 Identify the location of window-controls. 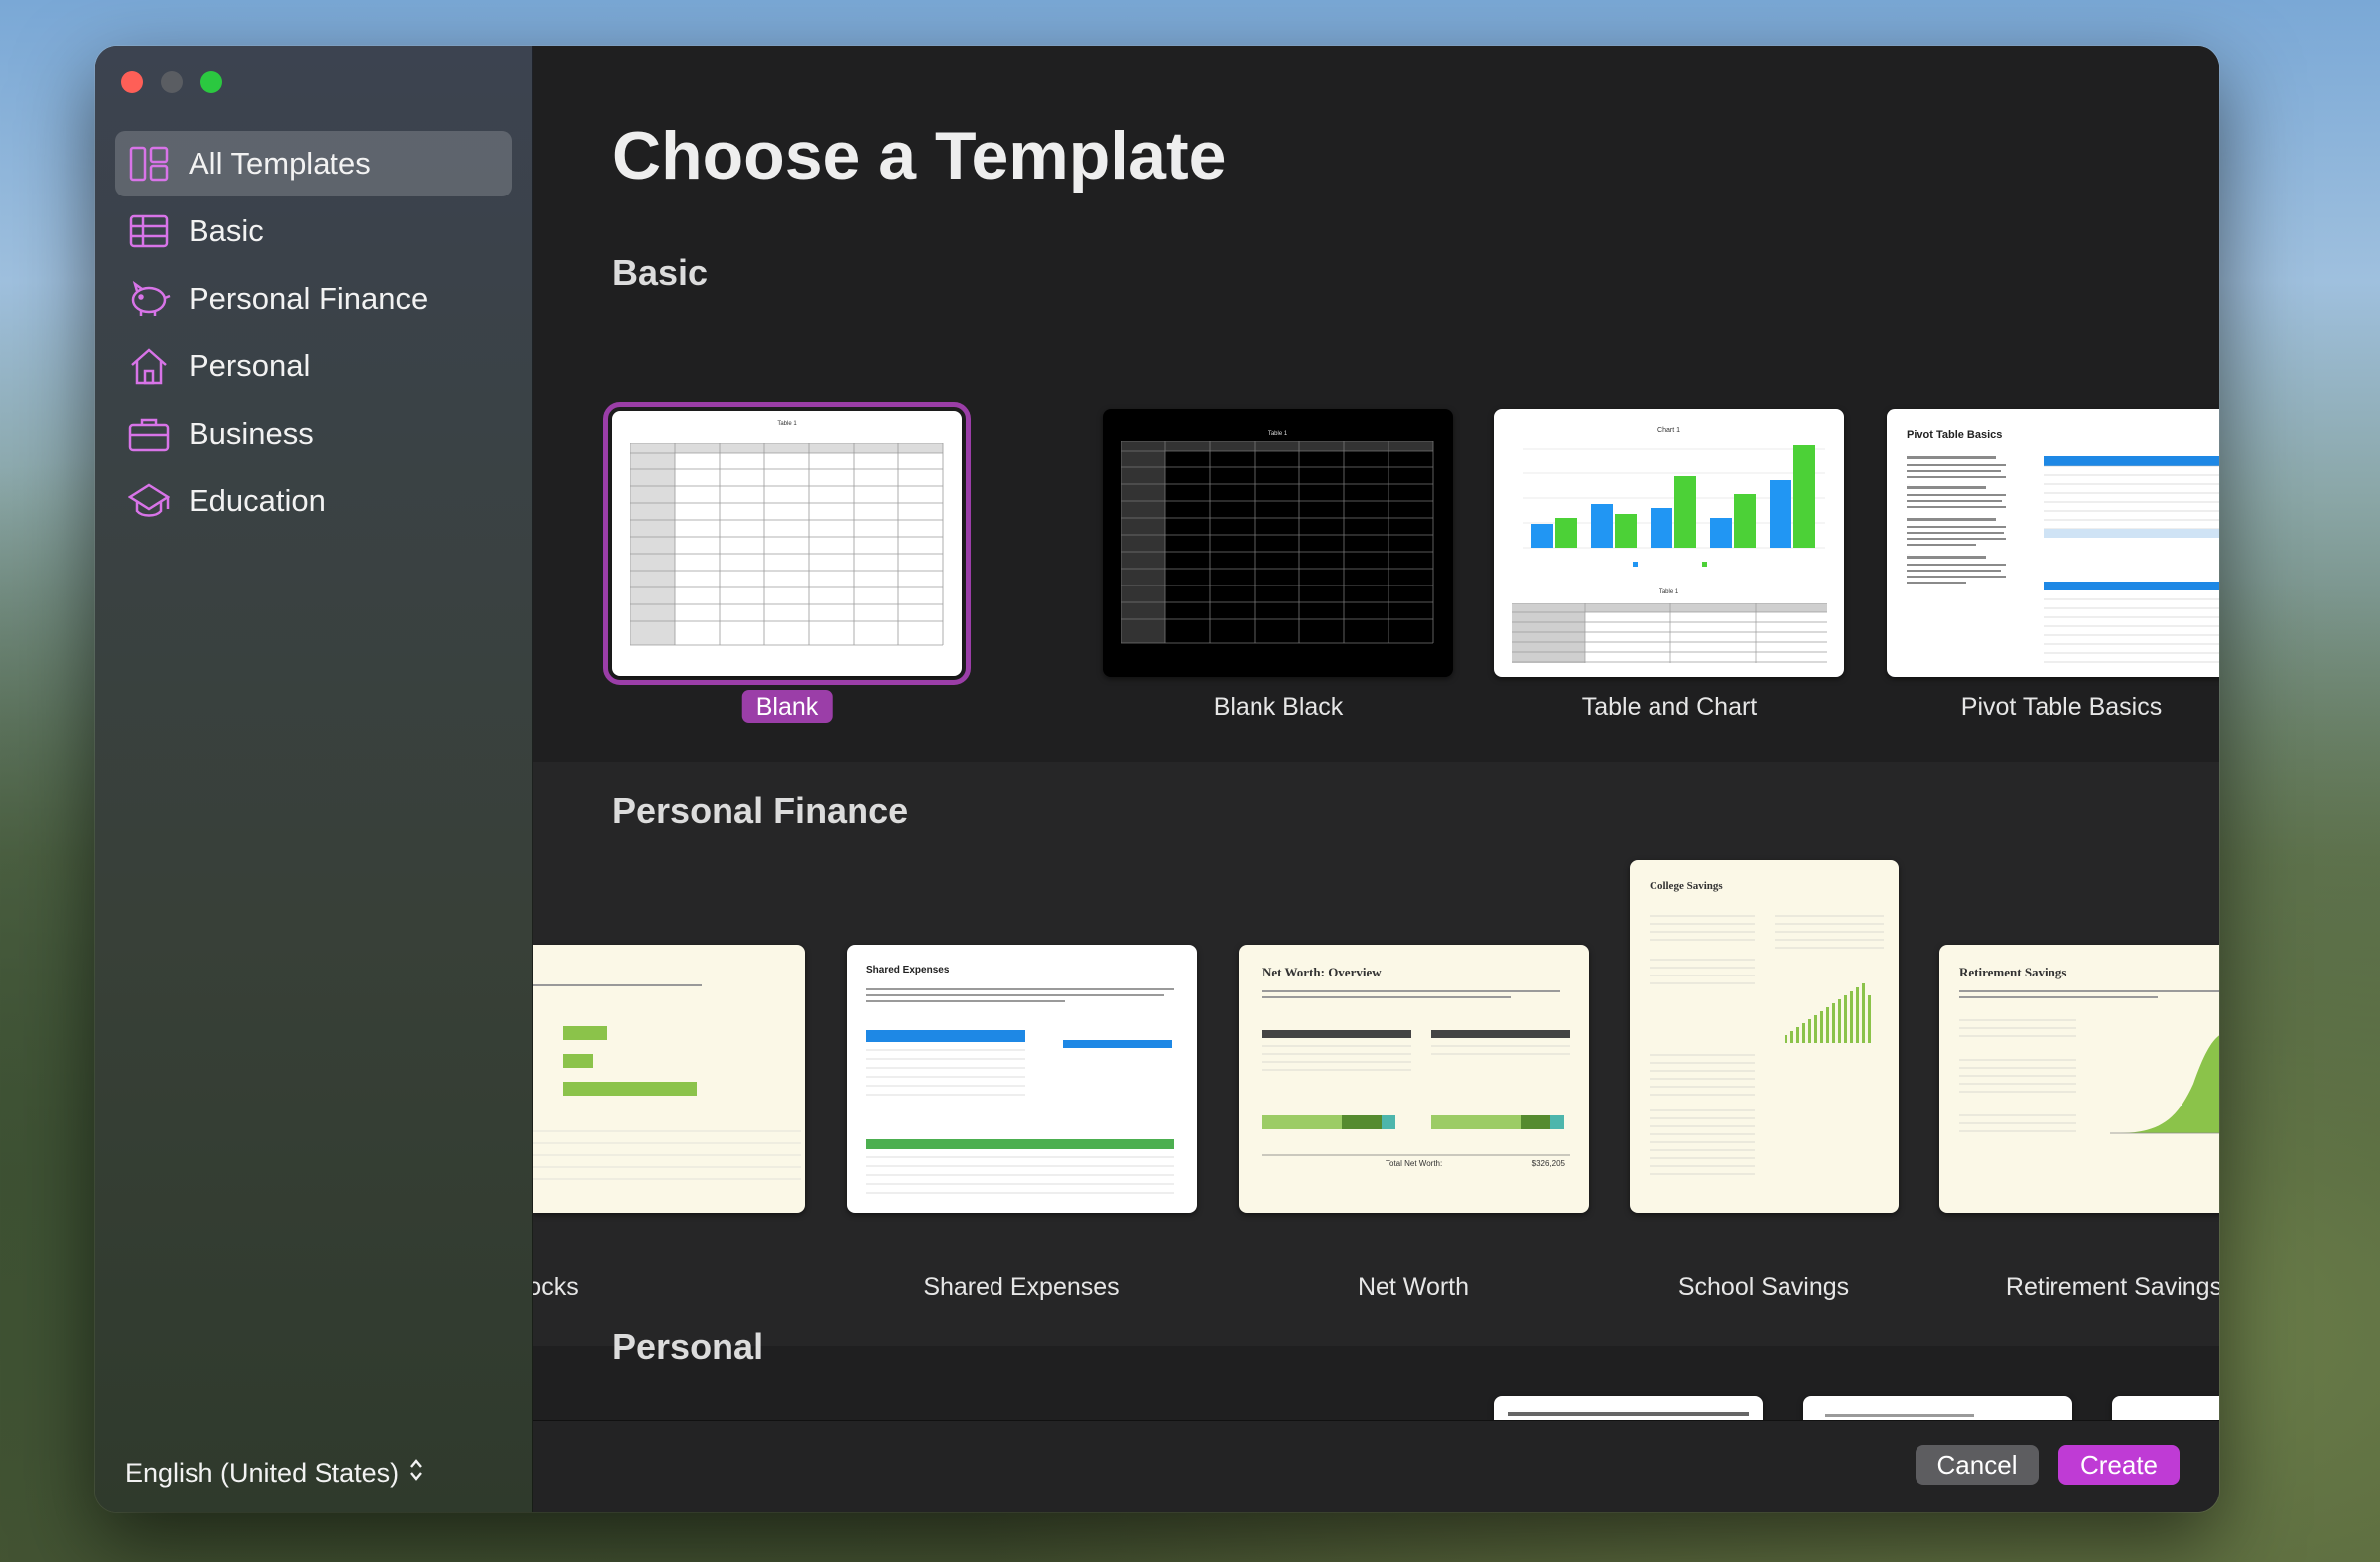
(171, 82).